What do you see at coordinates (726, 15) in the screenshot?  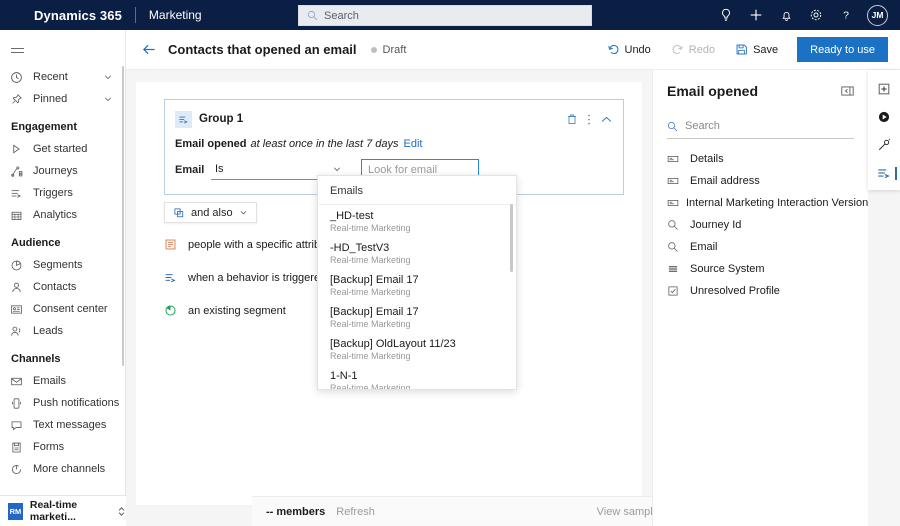 I see `lightbulb-icon` at bounding box center [726, 15].